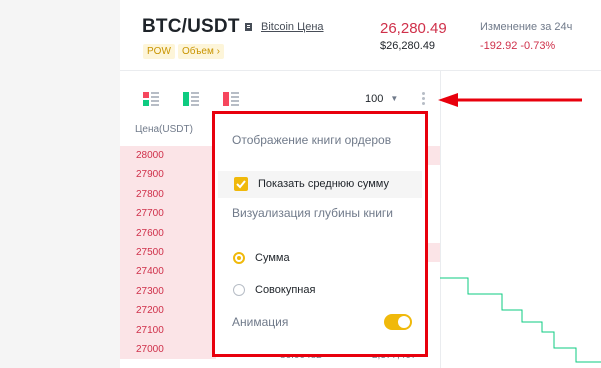  I want to click on pair-title: BTC/USDT, so click(191, 26).